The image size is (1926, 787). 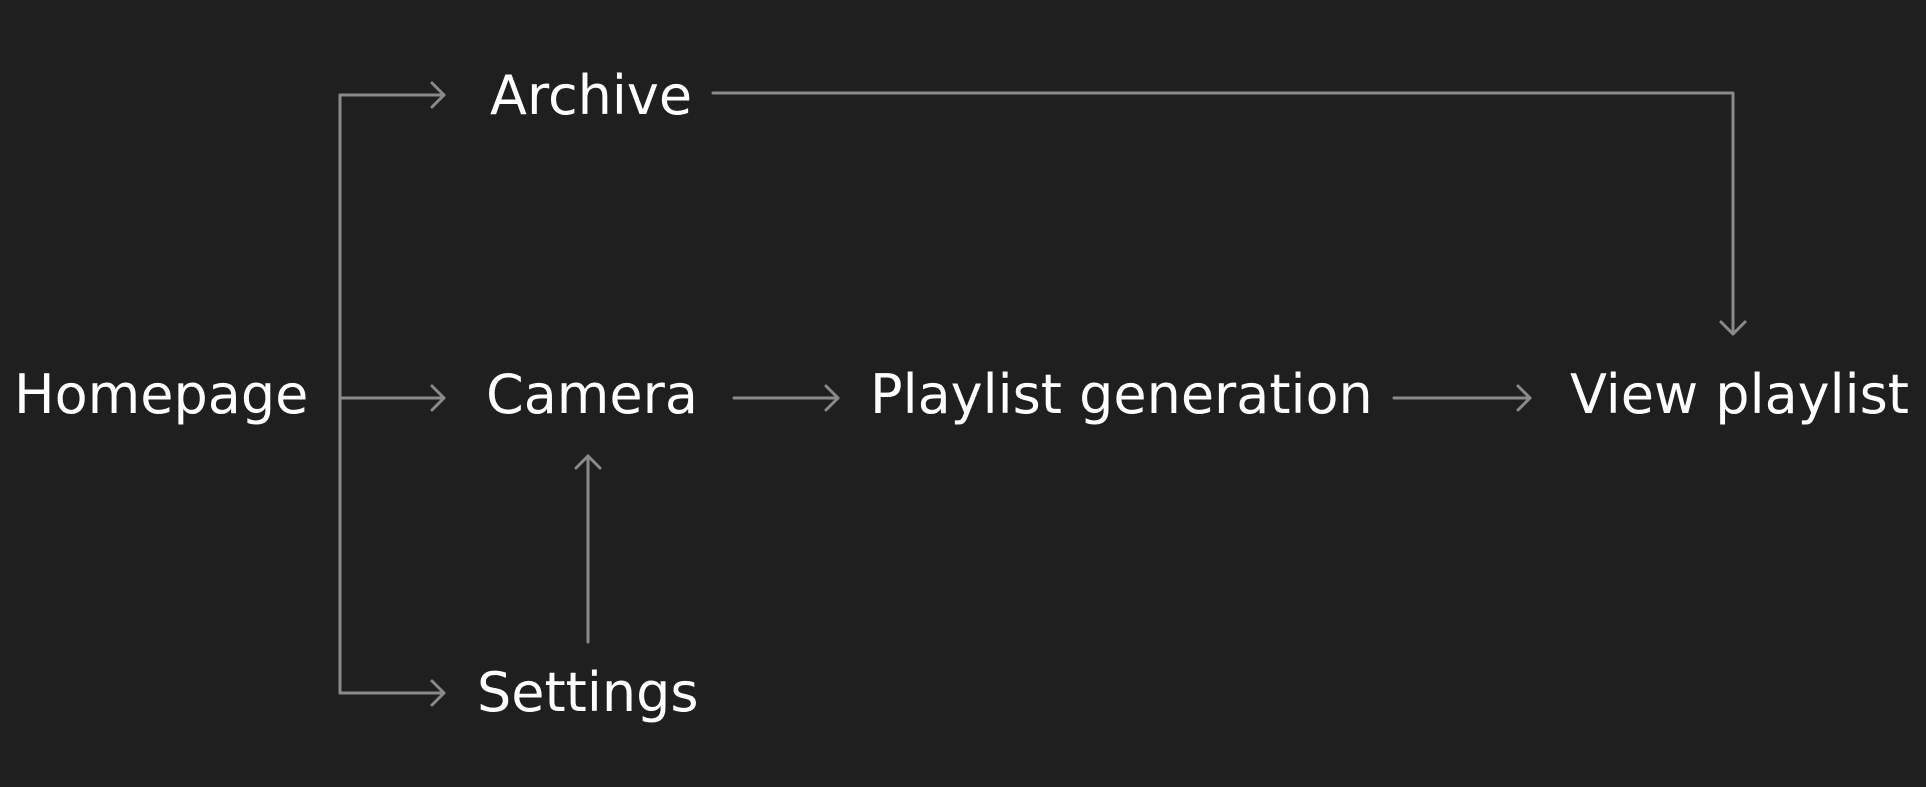 What do you see at coordinates (588, 692) in the screenshot?
I see `node-settings: Settings` at bounding box center [588, 692].